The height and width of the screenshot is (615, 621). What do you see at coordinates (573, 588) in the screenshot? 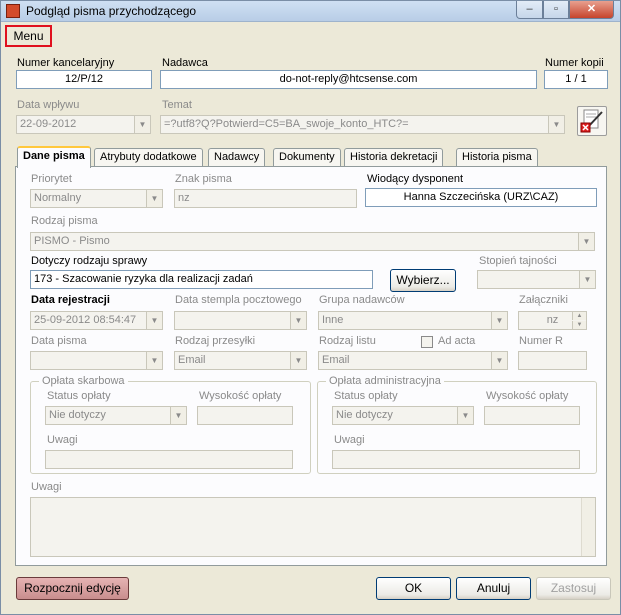
I see `zastosuj-button: Zastosuj` at bounding box center [573, 588].